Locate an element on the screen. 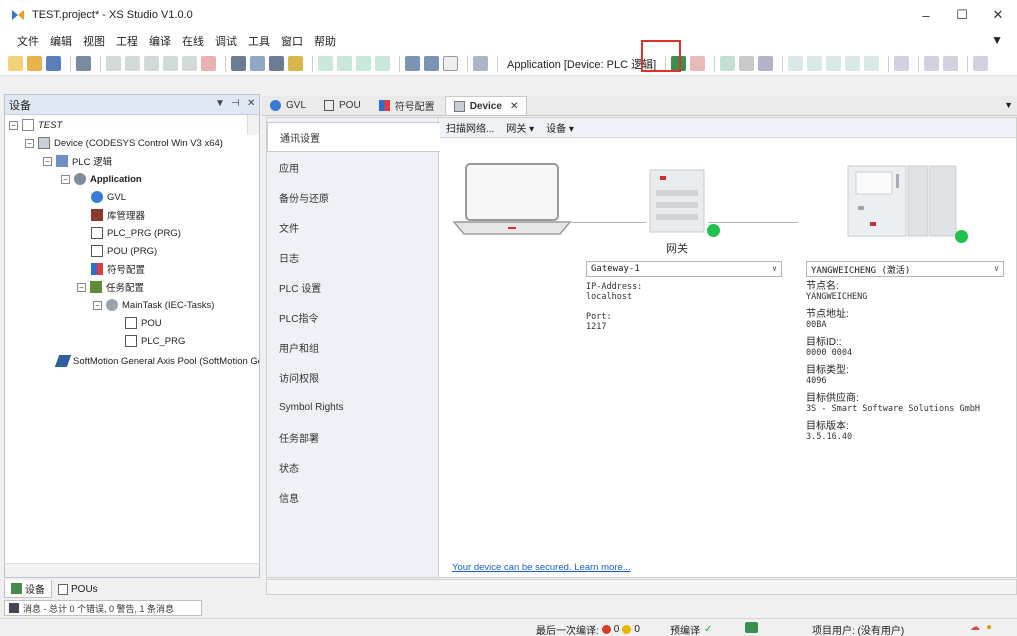 This screenshot has height=636, width=1017. tab-pous: POUs is located at coordinates (78, 589).